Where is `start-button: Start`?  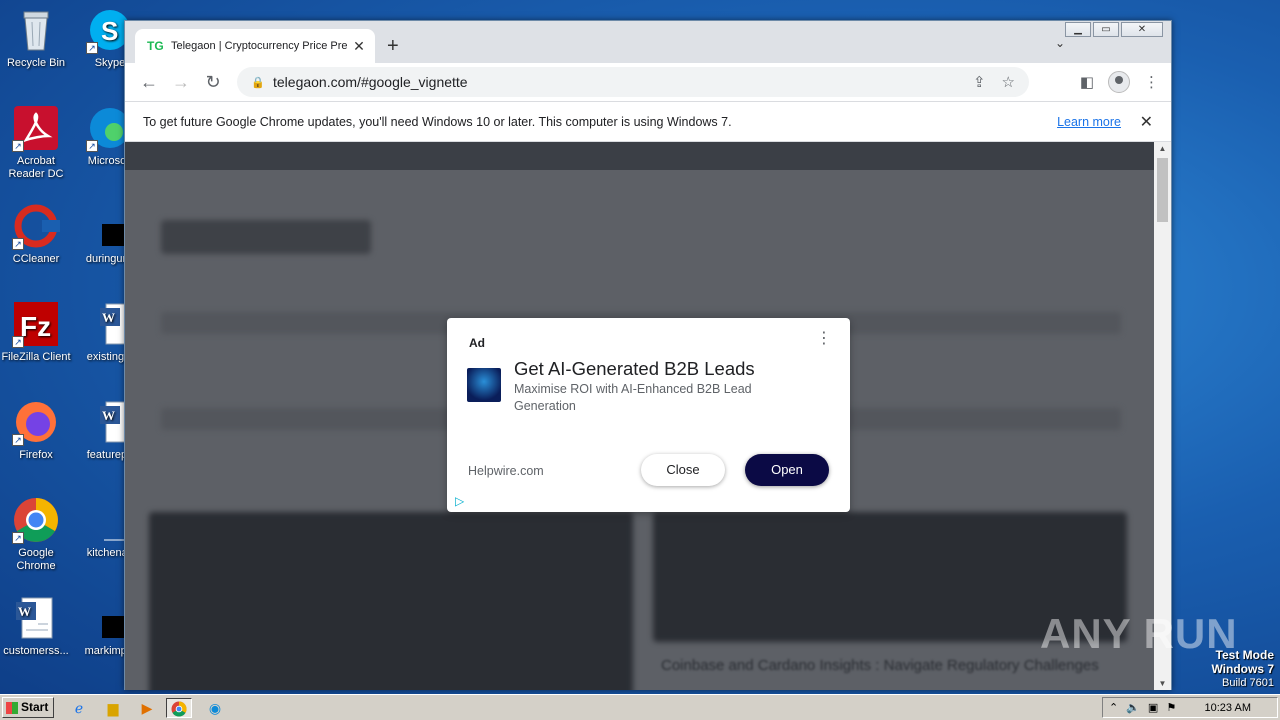
start-button: Start is located at coordinates (28, 707).